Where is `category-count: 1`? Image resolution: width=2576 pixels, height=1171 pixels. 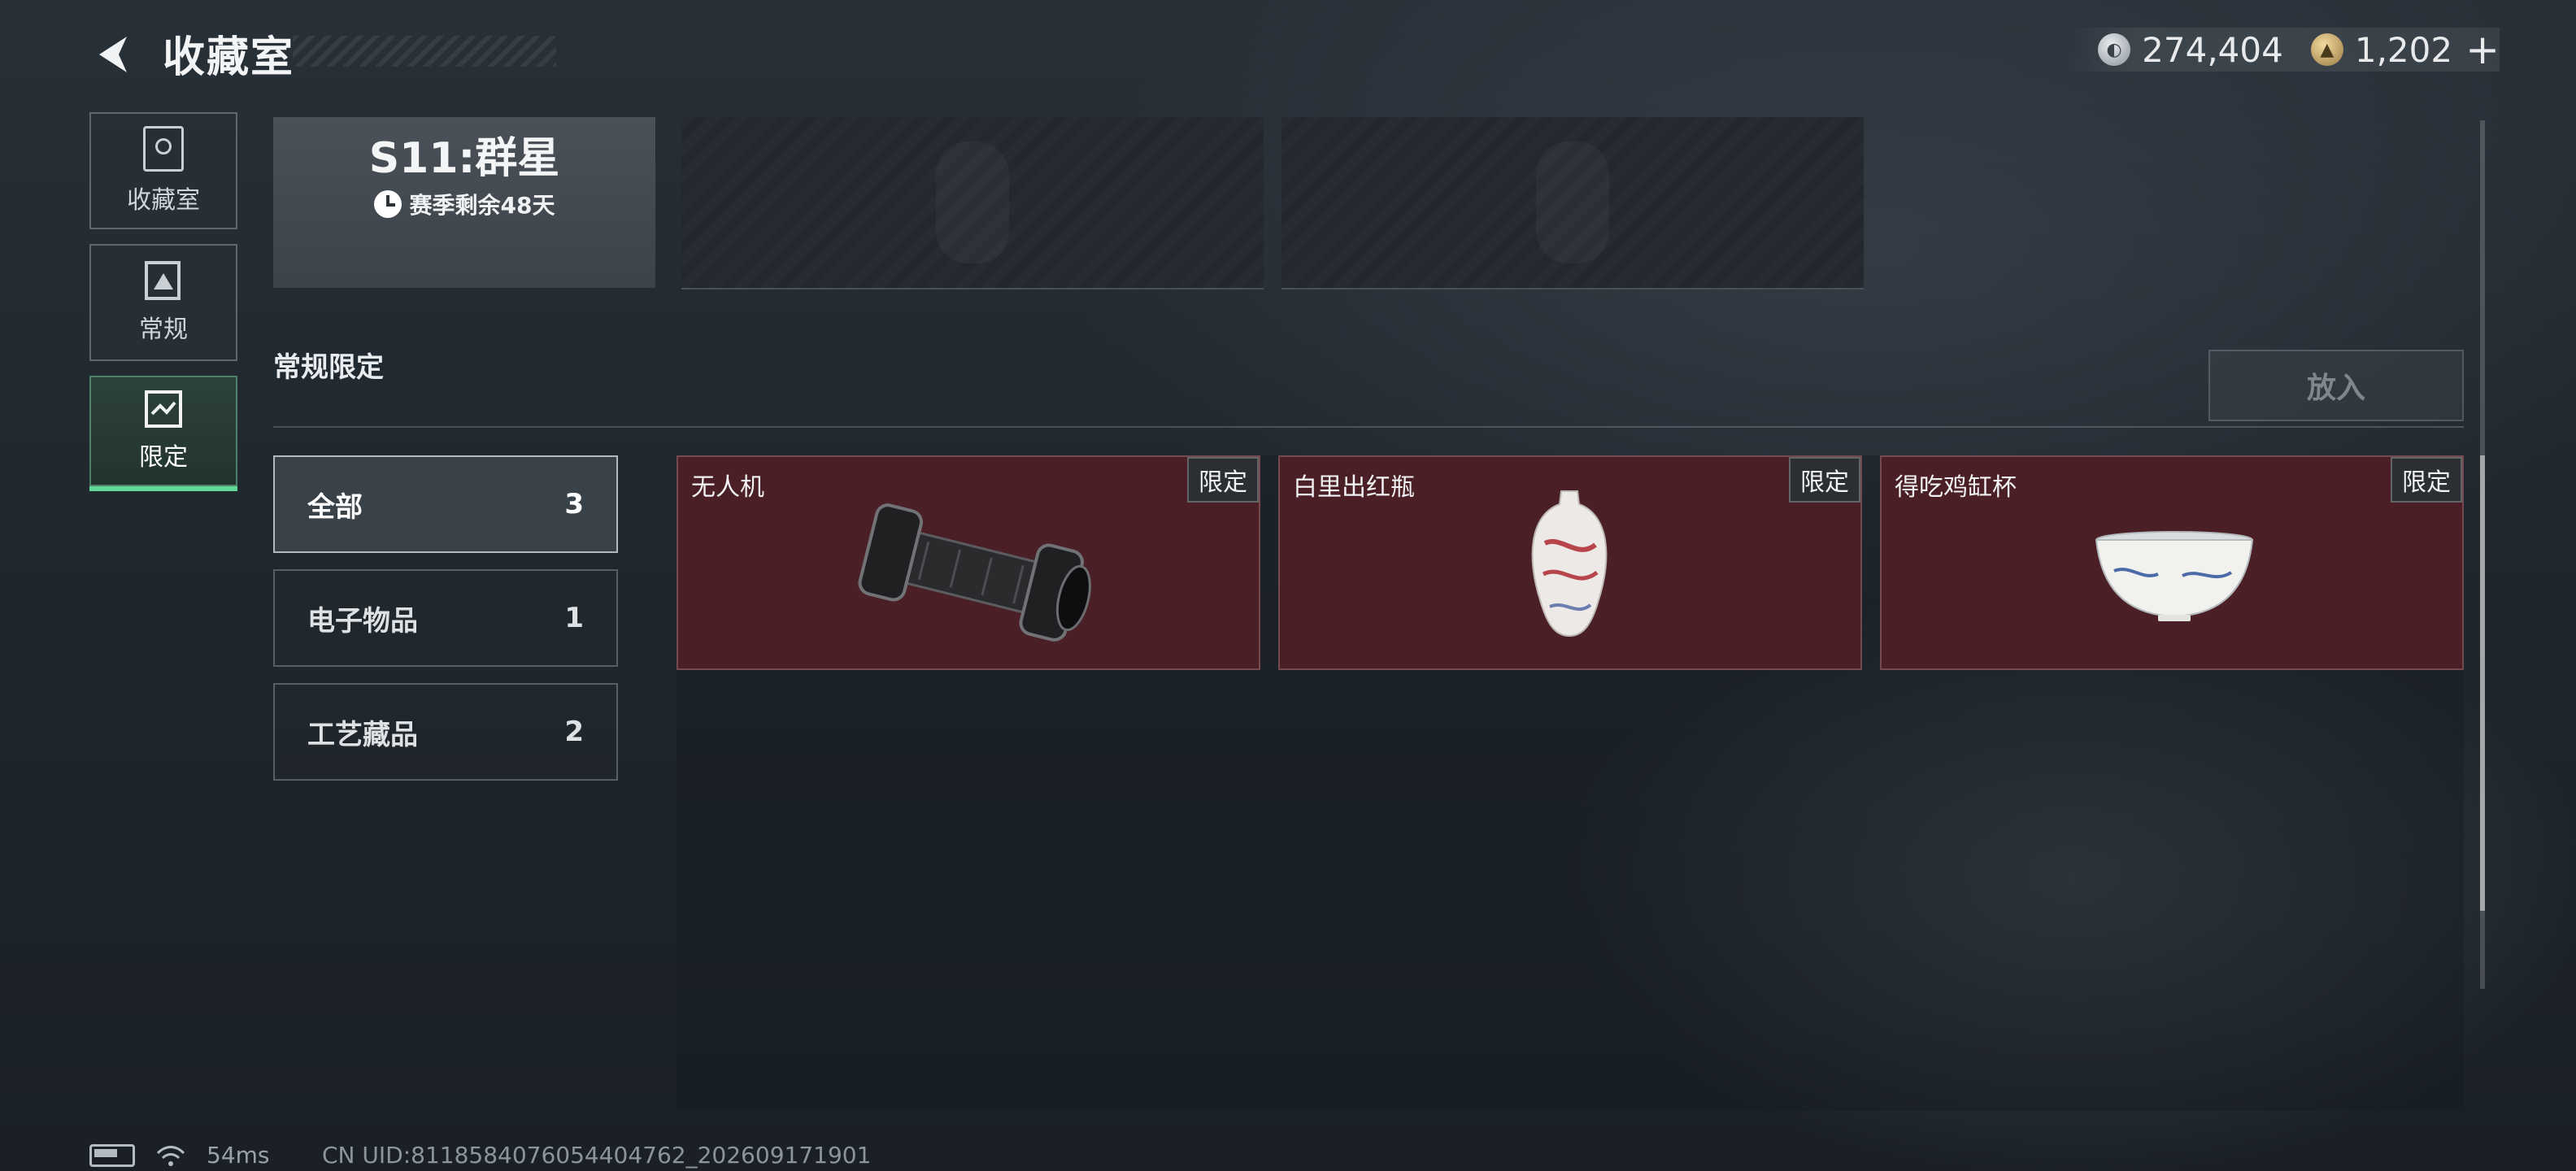 category-count: 1 is located at coordinates (574, 618).